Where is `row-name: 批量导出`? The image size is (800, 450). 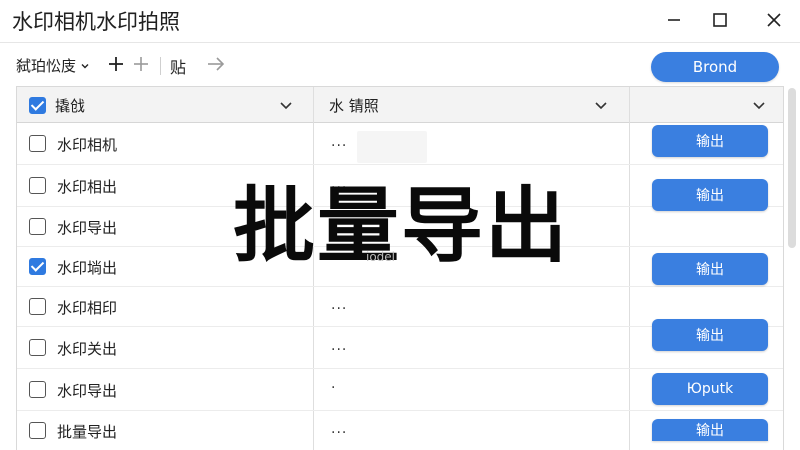 row-name: 批量导出 is located at coordinates (87, 432).